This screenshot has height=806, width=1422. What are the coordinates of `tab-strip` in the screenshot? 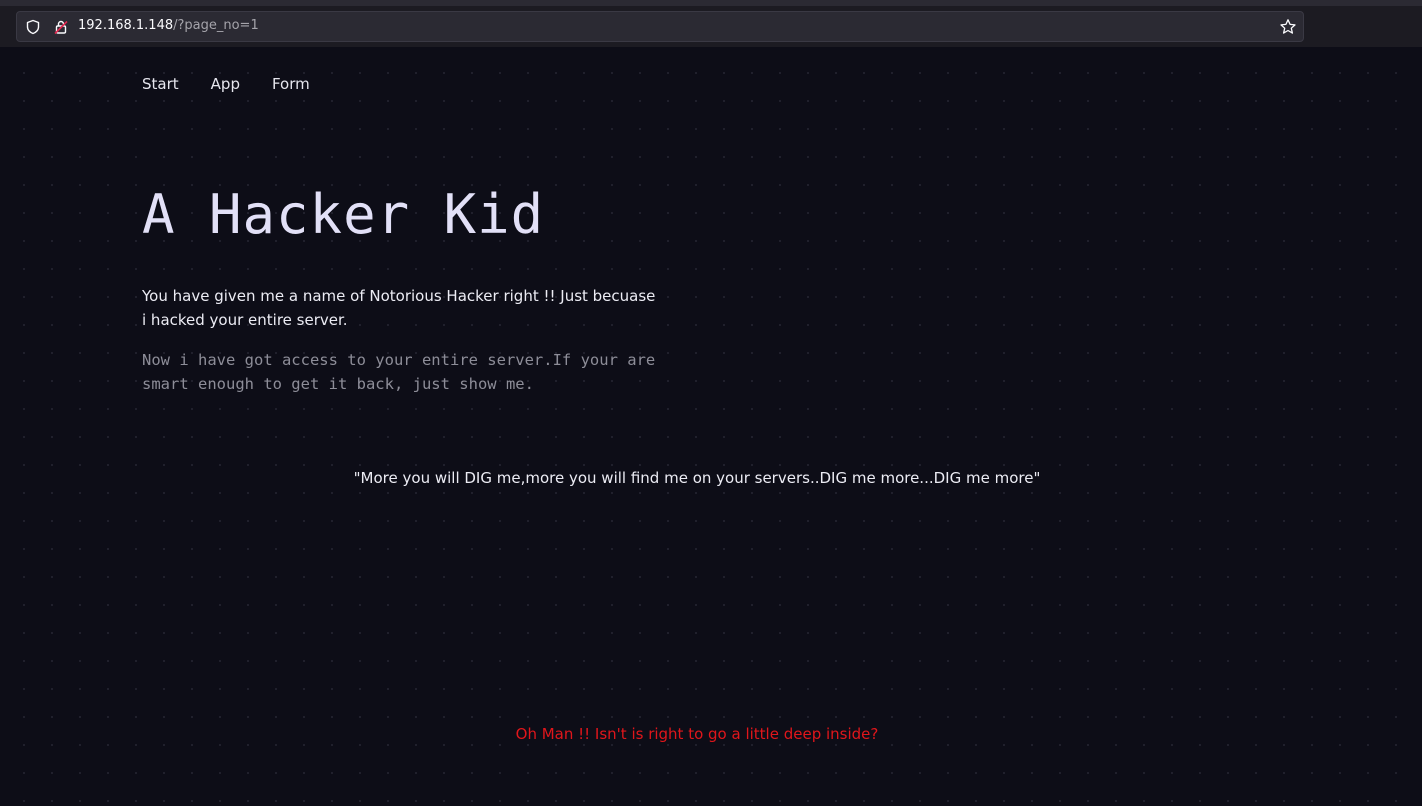 It's located at (711, 3).